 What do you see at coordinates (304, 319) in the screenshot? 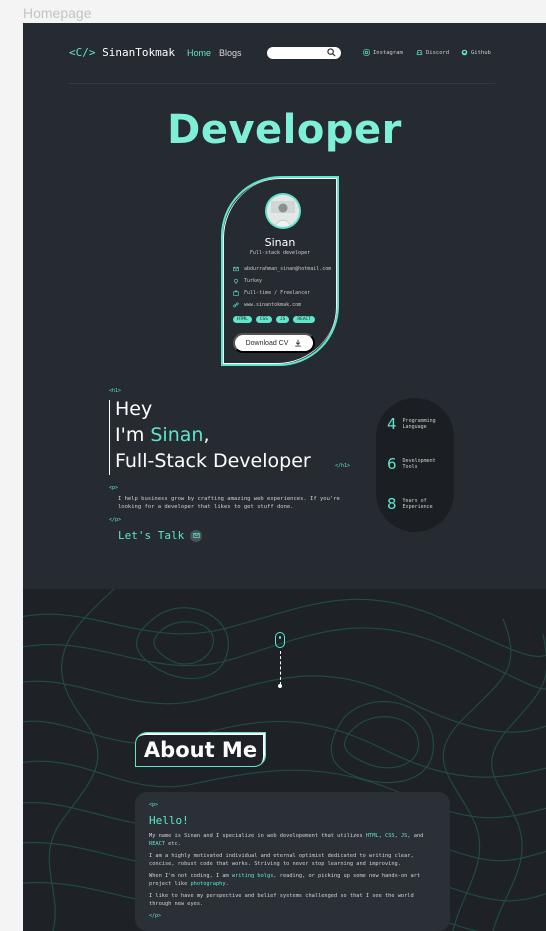
I see `skill-tag: REACT` at bounding box center [304, 319].